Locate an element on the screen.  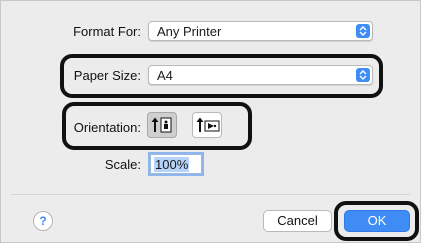
paper-size-label: Paper Size: is located at coordinates (107, 75).